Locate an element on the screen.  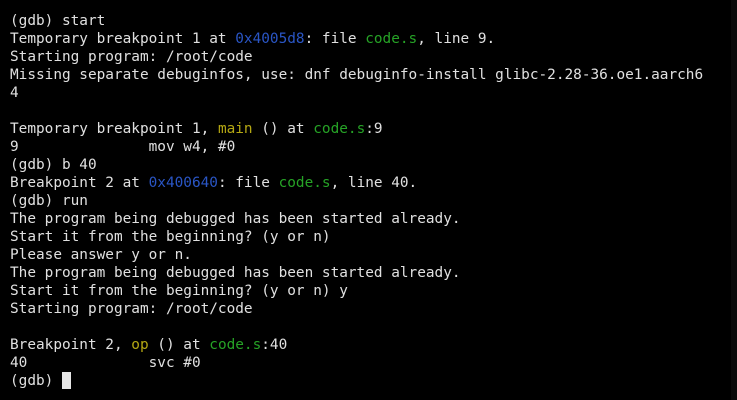
line-text: Breakpoint 2 at is located at coordinates (79, 183).